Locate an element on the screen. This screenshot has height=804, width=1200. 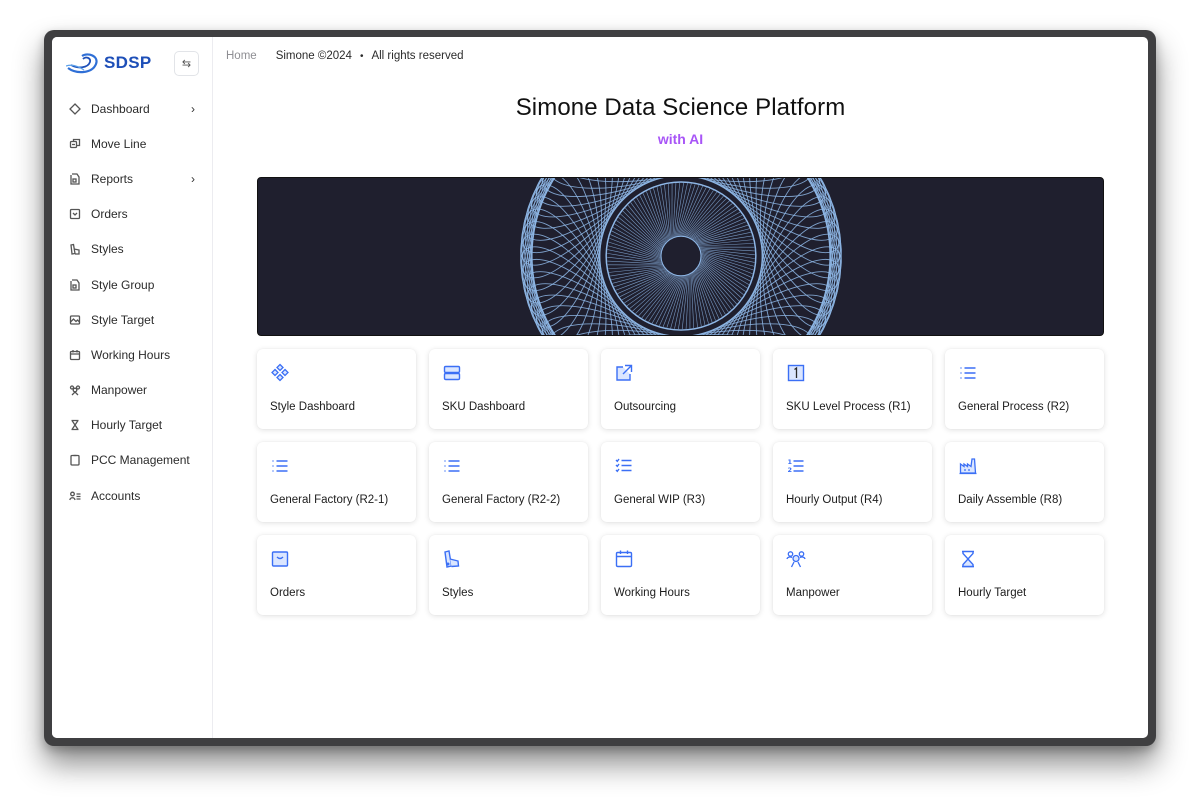
breadcrumb-home-link: Home is located at coordinates (241, 56).